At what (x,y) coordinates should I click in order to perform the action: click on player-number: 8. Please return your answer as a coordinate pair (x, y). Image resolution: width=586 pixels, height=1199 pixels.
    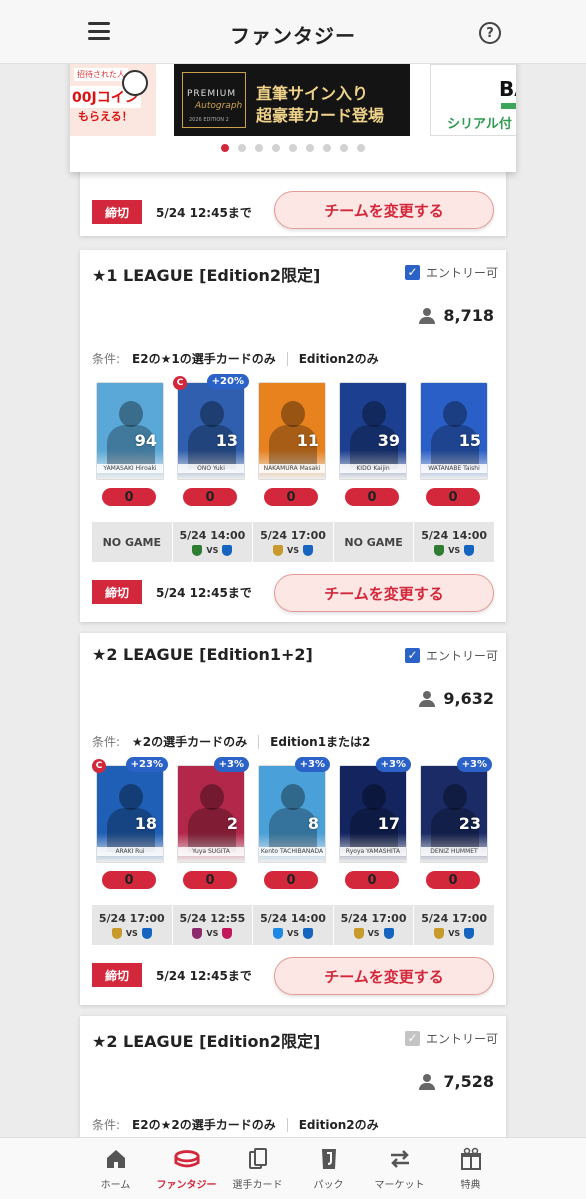
    Looking at the image, I should click on (313, 823).